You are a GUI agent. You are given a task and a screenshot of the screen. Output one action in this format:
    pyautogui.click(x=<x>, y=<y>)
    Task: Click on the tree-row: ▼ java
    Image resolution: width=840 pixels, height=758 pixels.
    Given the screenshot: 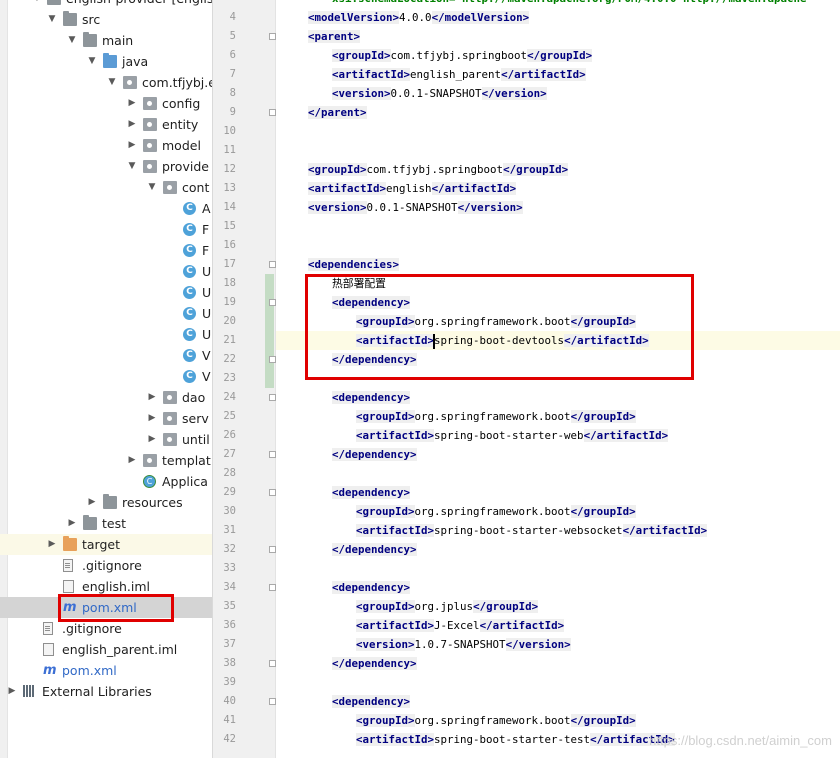 What is the action you would take?
    pyautogui.click(x=106, y=61)
    